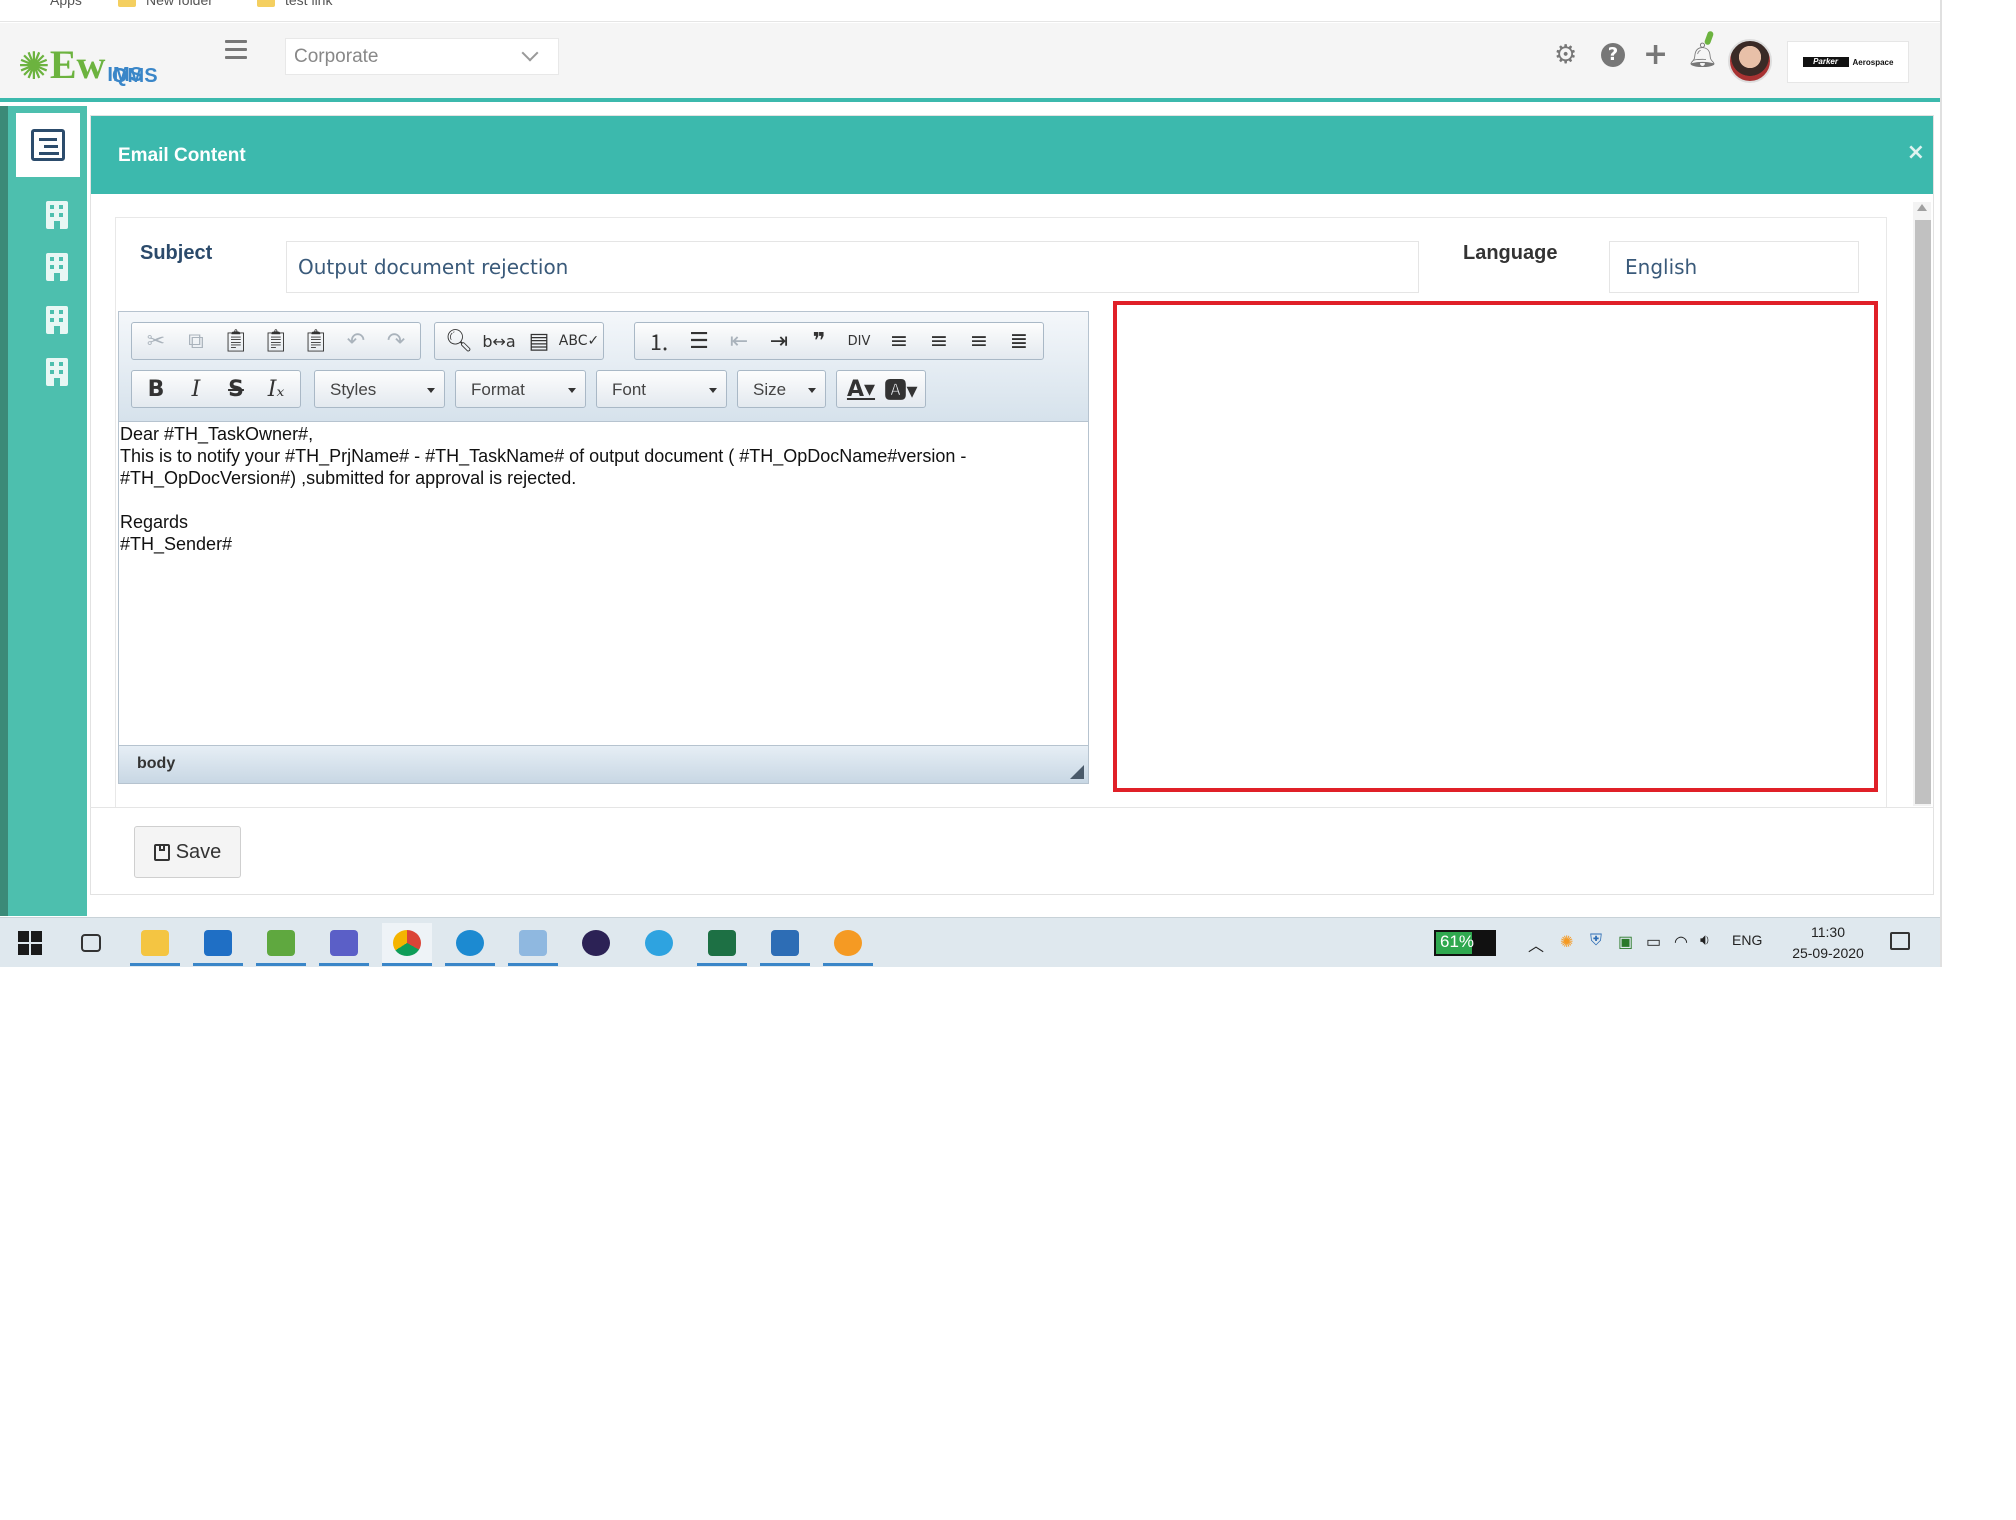 The height and width of the screenshot is (1520, 2016). I want to click on align-left-icon: ≡, so click(899, 341).